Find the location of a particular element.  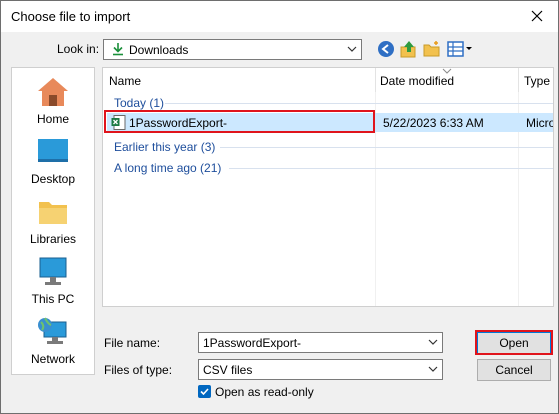

filename-value: 1PasswordExport- is located at coordinates (252, 343).